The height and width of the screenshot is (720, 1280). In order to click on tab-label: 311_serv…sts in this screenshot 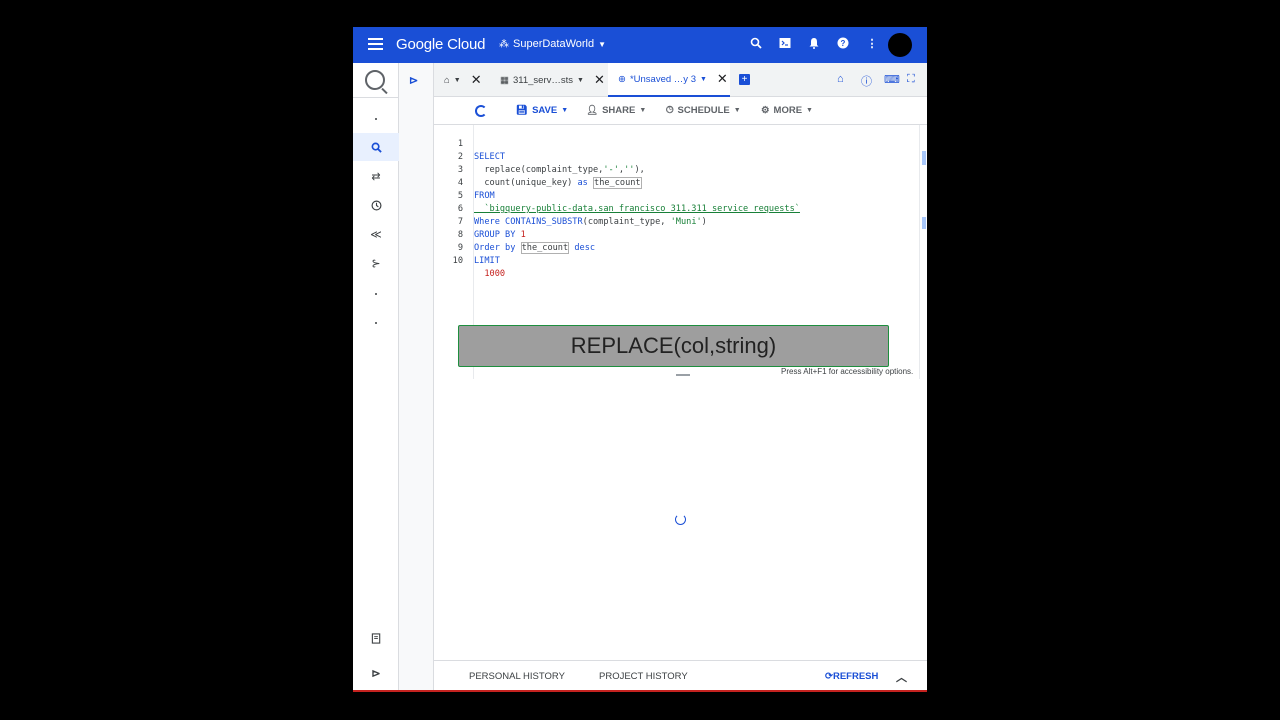, I will do `click(542, 80)`.